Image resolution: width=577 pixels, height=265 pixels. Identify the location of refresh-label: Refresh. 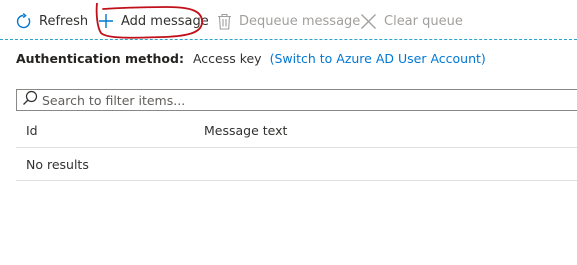
(64, 21).